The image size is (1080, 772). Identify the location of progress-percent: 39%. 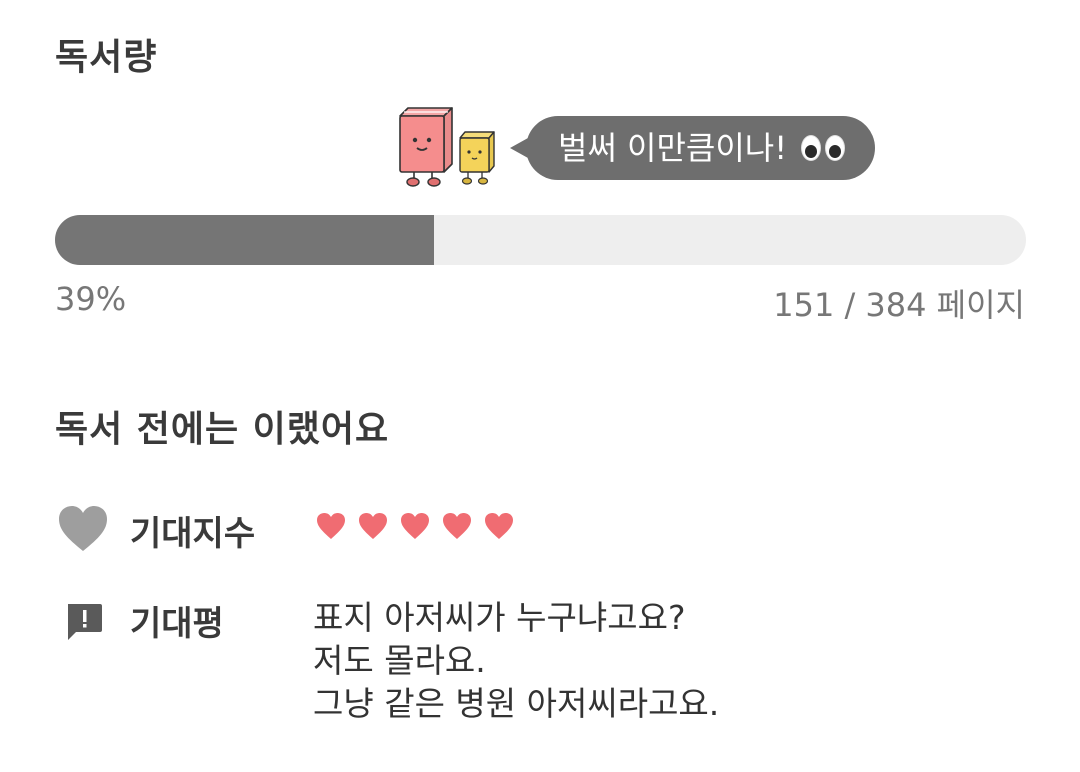
(91, 299).